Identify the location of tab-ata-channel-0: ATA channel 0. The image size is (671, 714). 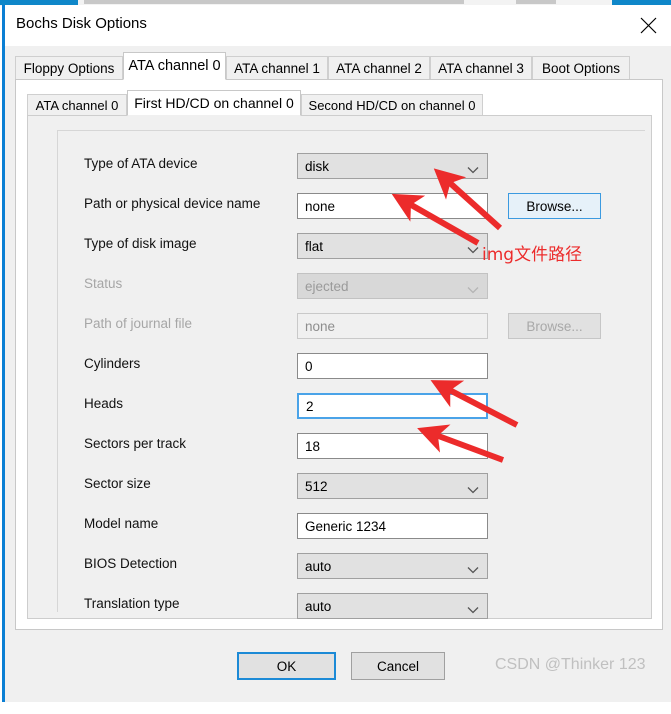
(174, 66).